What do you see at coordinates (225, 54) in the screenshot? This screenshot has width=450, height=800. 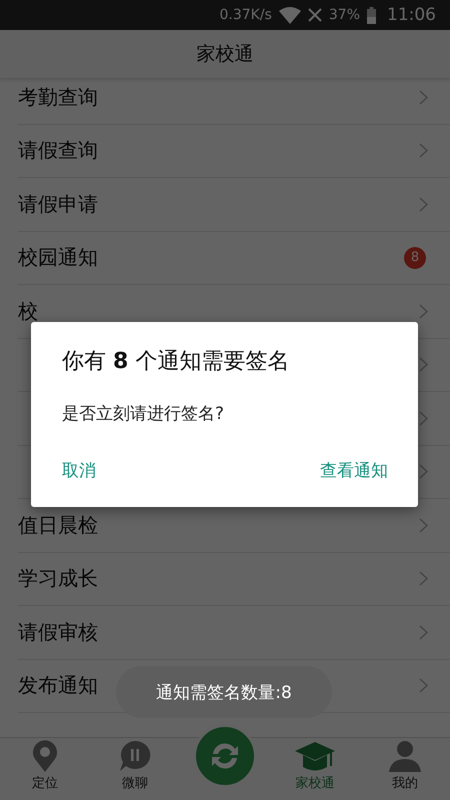 I see `page-title: 家校通` at bounding box center [225, 54].